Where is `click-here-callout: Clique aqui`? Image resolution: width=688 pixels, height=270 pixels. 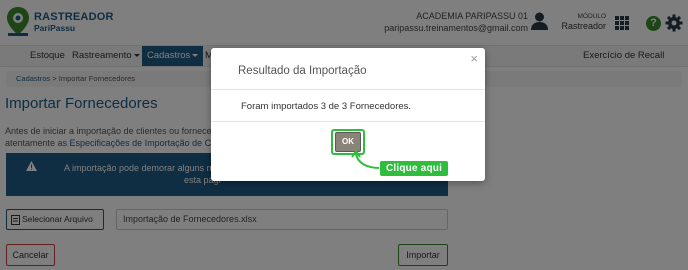 click-here-callout: Clique aqui is located at coordinates (414, 168).